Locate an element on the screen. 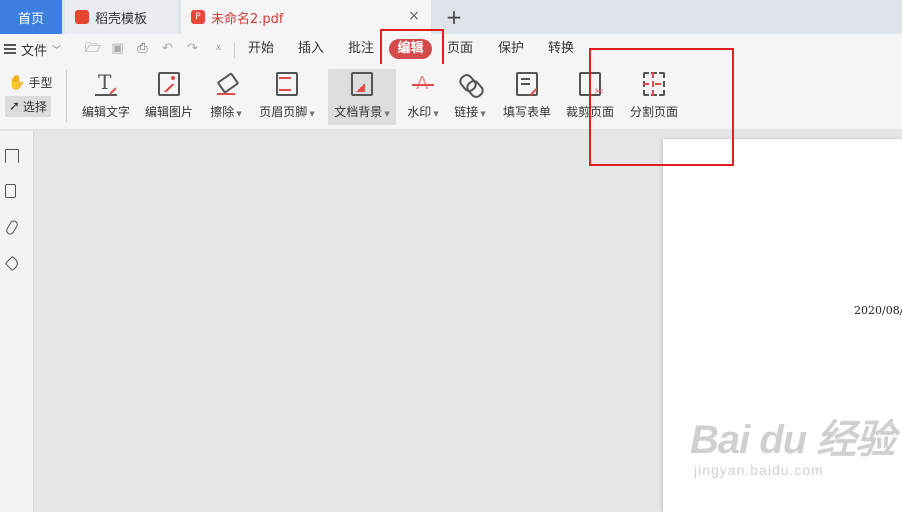 The image size is (902, 512). add-tab-button: + is located at coordinates (454, 17).